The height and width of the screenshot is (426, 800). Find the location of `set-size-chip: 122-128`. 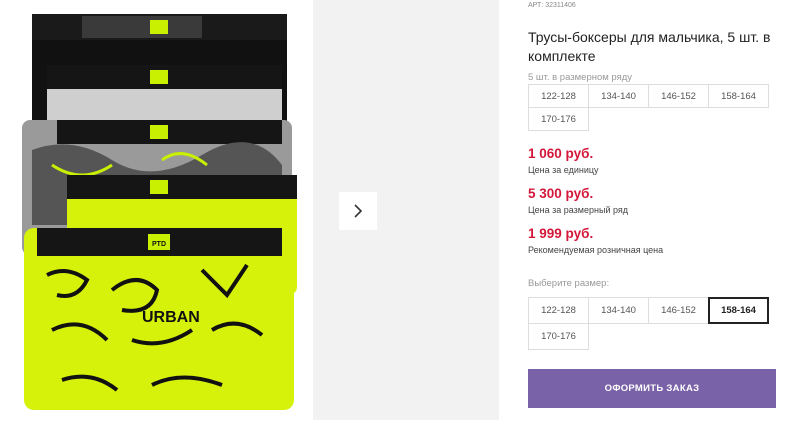

set-size-chip: 122-128 is located at coordinates (558, 96).